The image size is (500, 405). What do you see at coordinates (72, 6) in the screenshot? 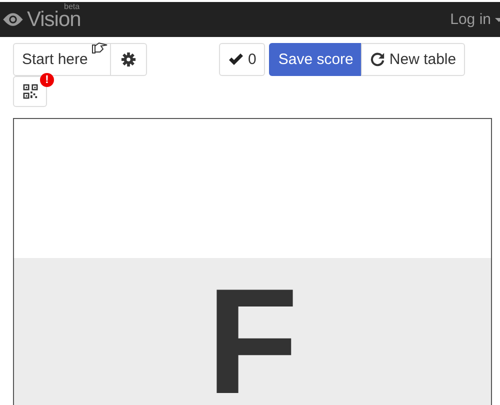
I see `beta-label: beta` at bounding box center [72, 6].